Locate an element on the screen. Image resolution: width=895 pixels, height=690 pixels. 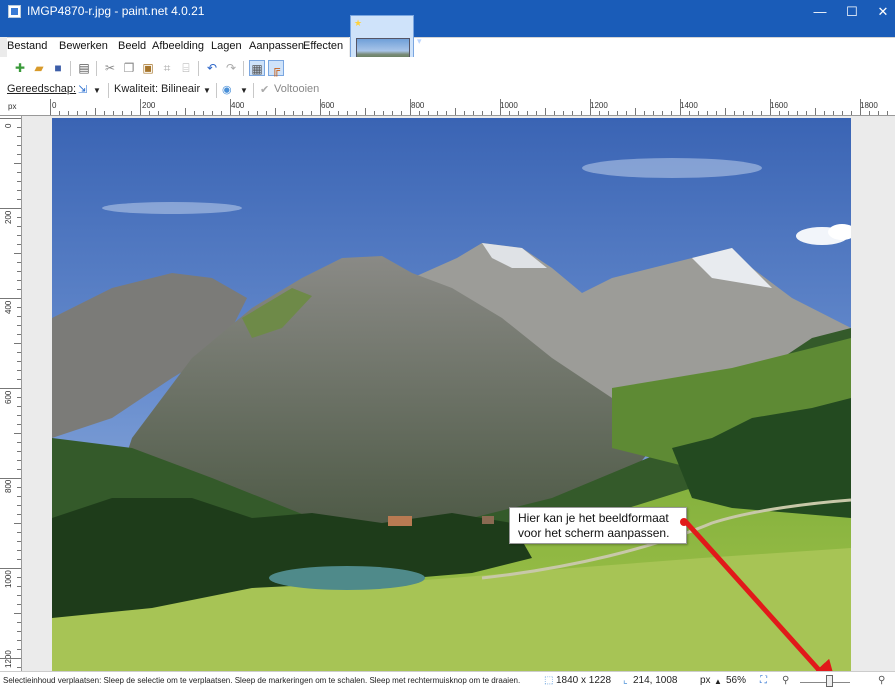
save-icon: ■ is located at coordinates (58, 68).